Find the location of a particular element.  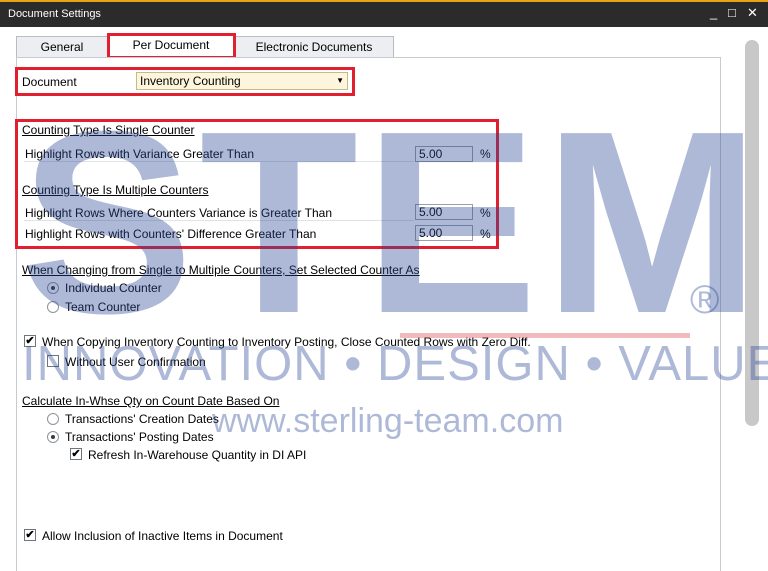

posting-dates-radio is located at coordinates (53, 437).